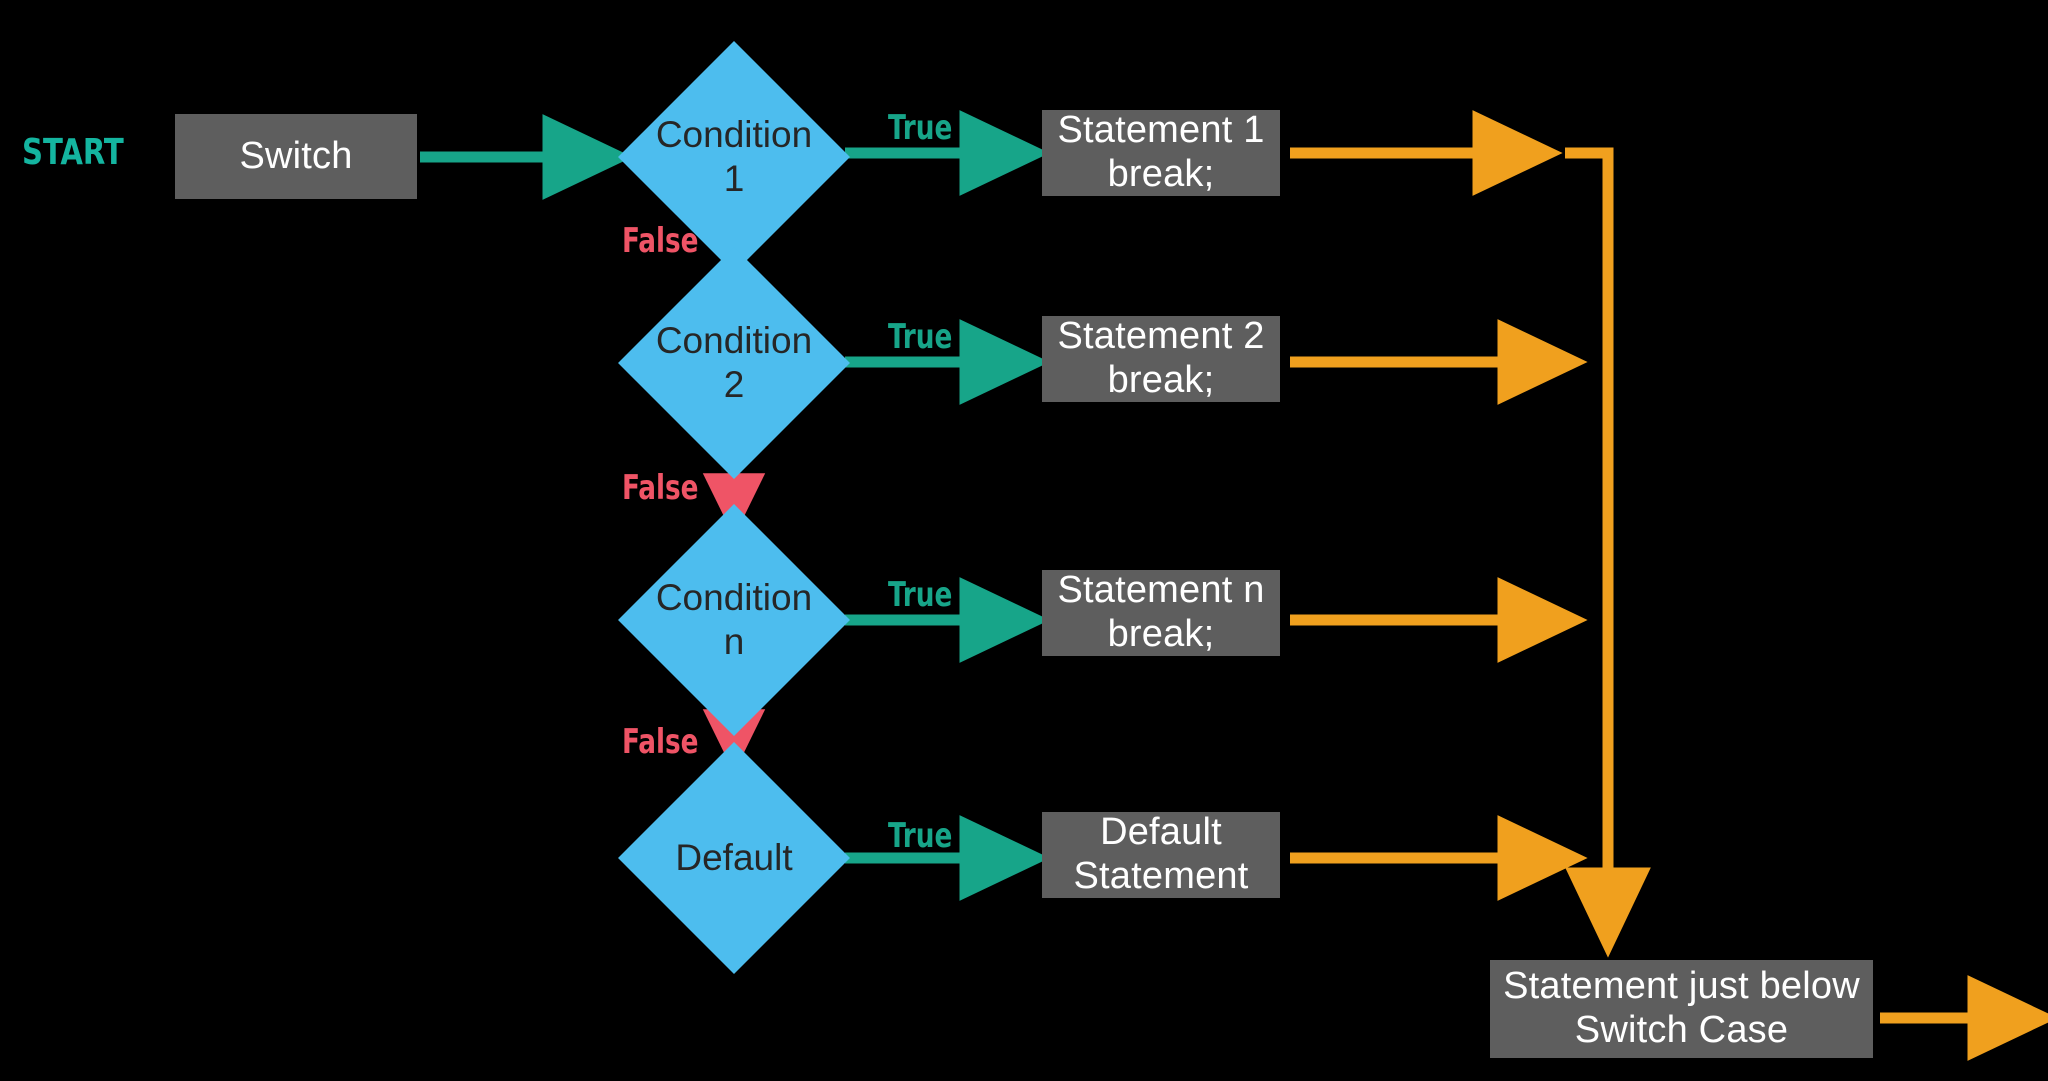  I want to click on connector-merge-elbow, so click(1589, 163).